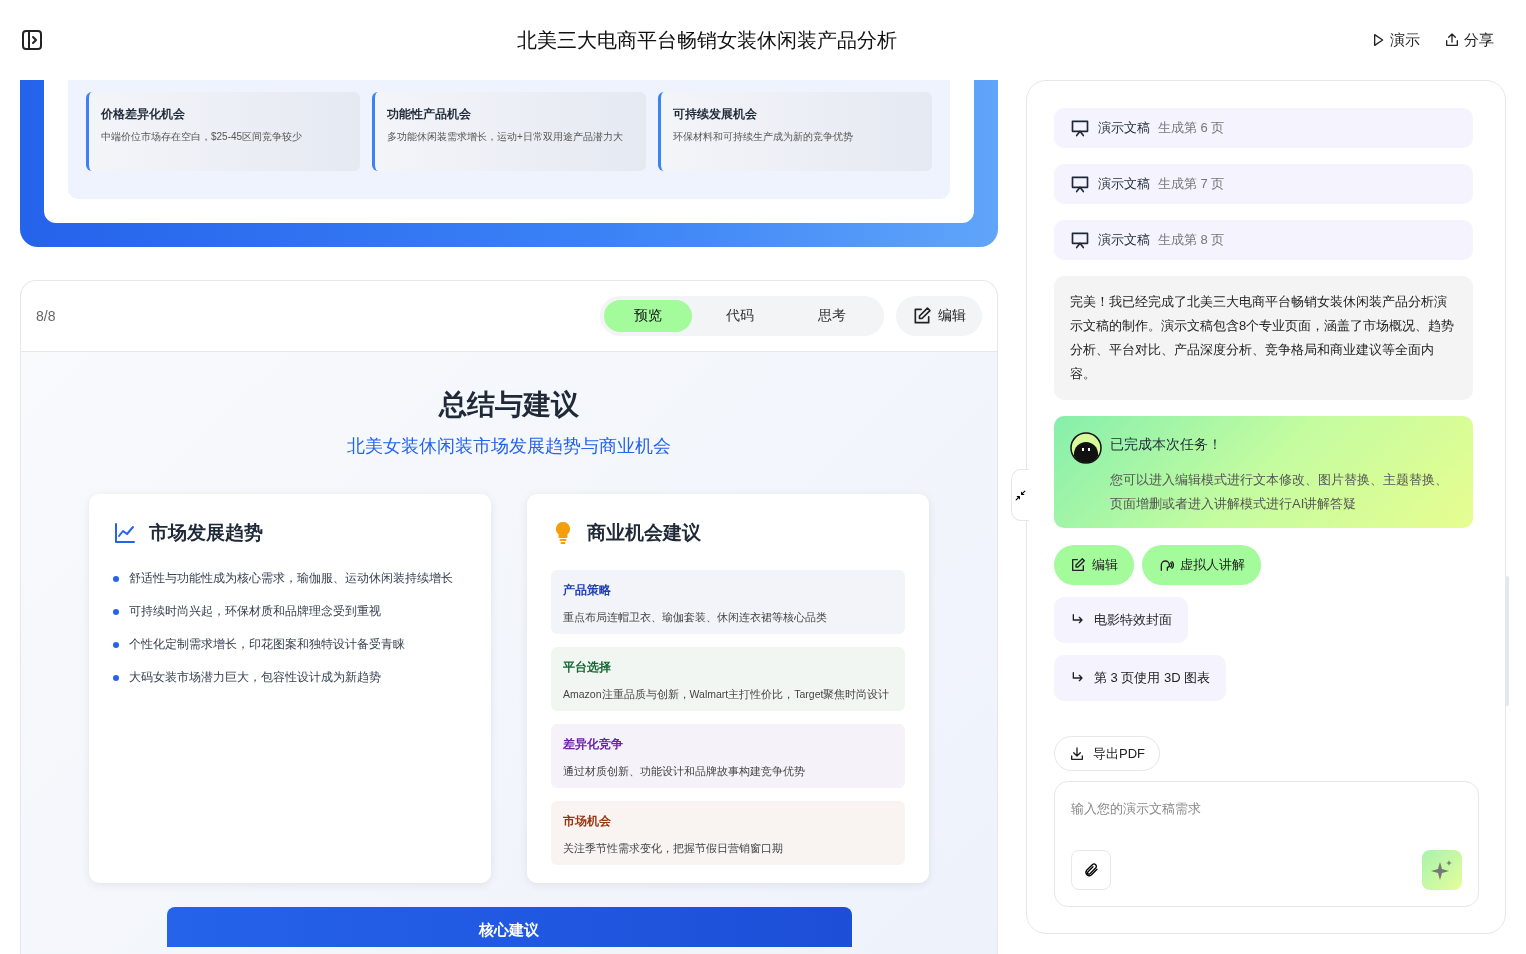 The width and height of the screenshot is (1526, 954). What do you see at coordinates (509, 927) in the screenshot?
I see `core-advice-banner: 核心建议` at bounding box center [509, 927].